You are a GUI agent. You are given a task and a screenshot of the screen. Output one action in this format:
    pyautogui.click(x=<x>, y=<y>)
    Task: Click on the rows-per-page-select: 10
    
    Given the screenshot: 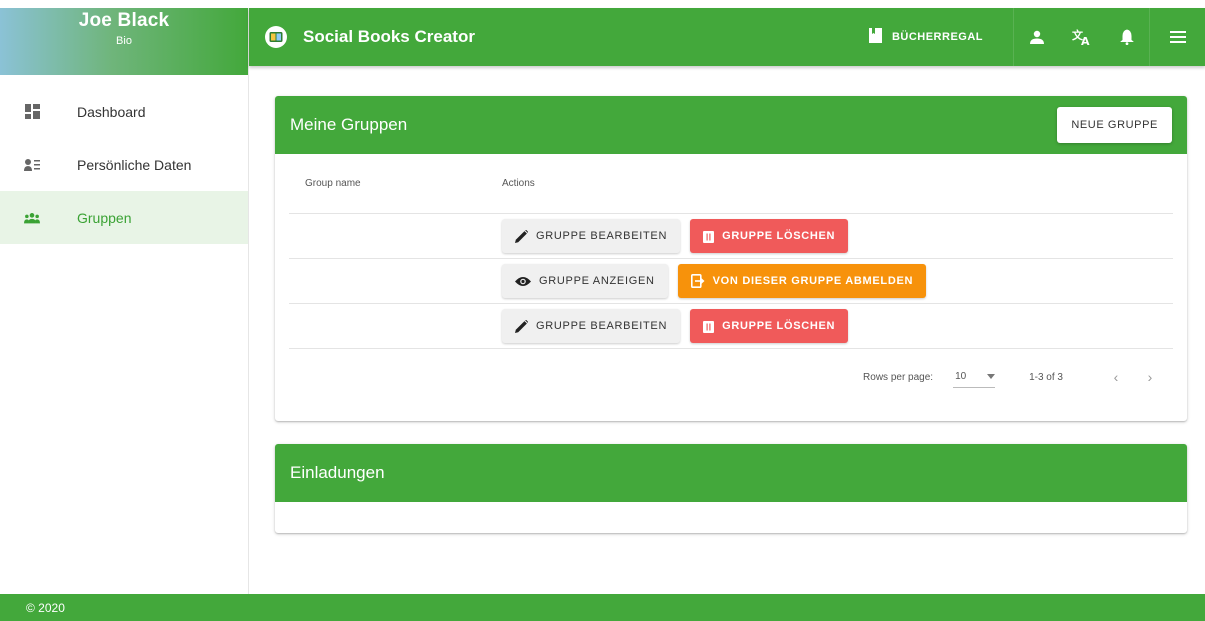 What is the action you would take?
    pyautogui.click(x=974, y=377)
    